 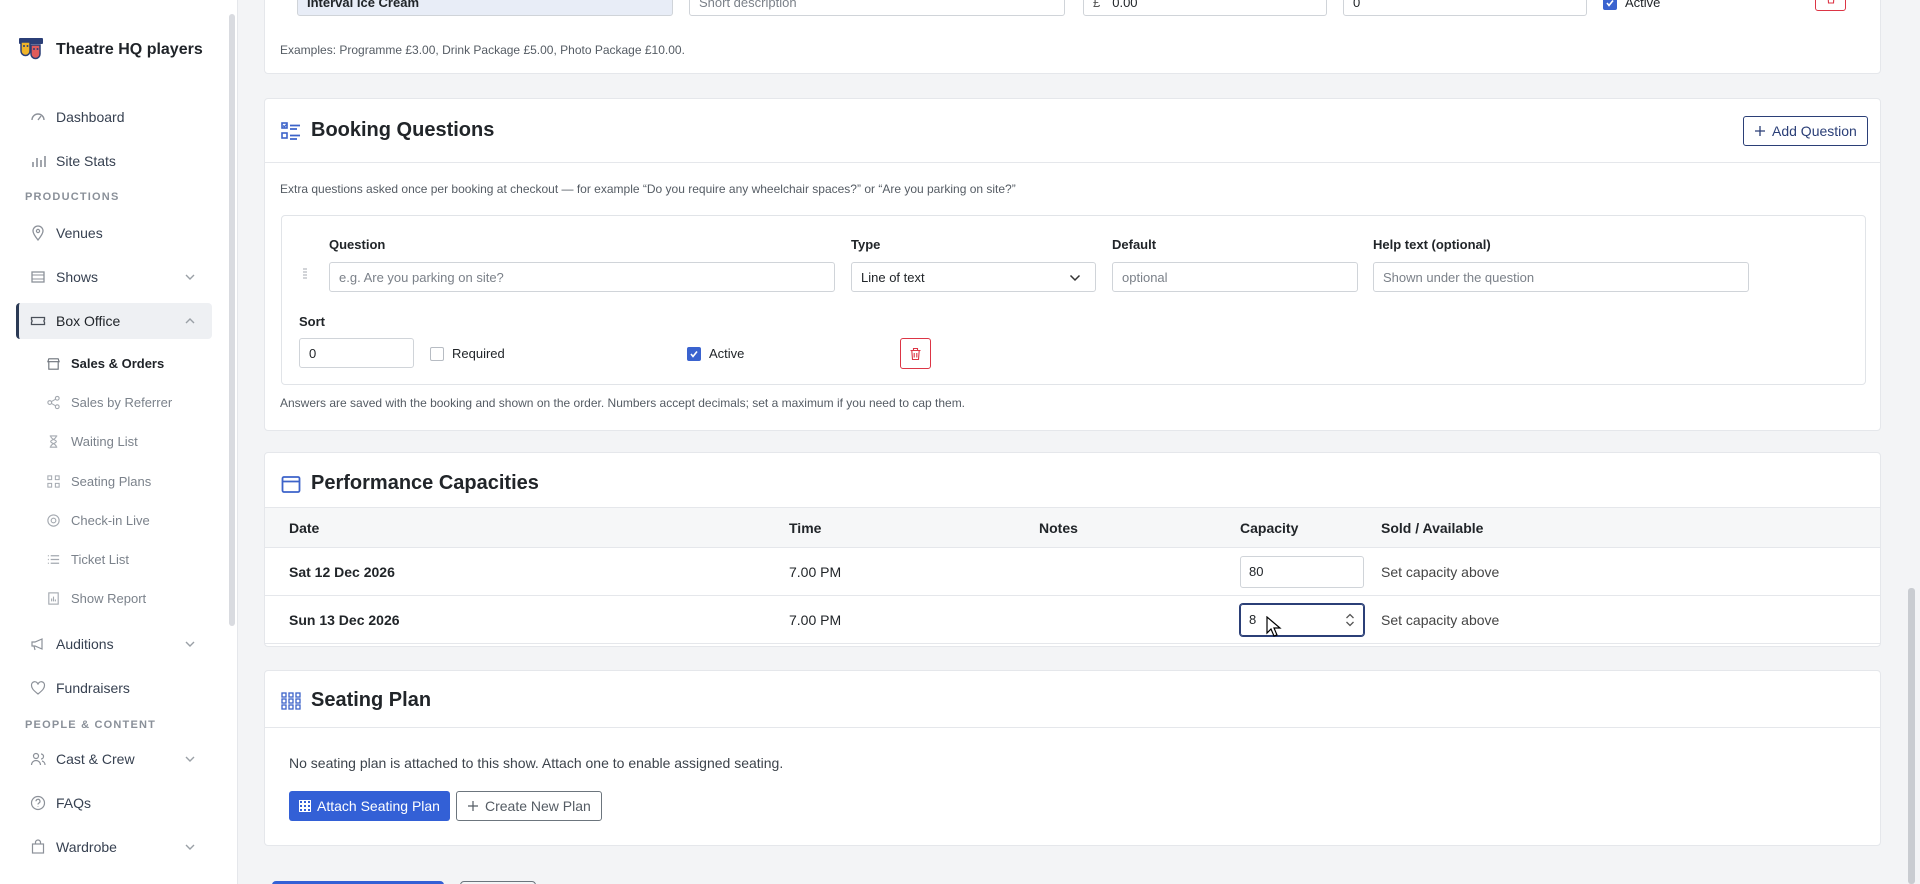 What do you see at coordinates (973, 277) in the screenshot?
I see `type-select: Line of text` at bounding box center [973, 277].